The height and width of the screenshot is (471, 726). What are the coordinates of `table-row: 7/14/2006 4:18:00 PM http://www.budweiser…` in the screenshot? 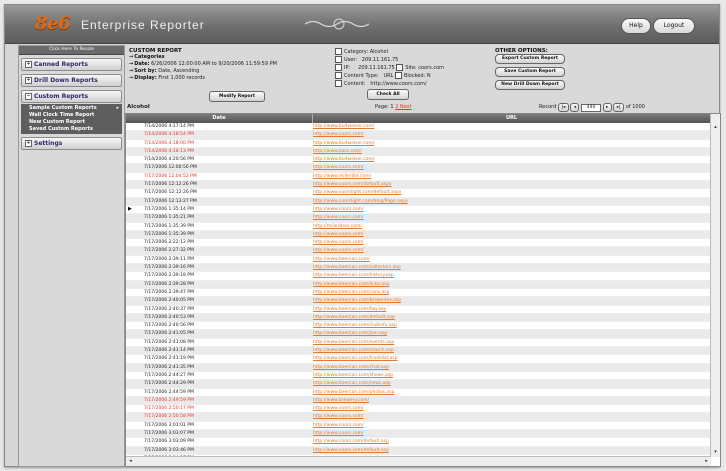 It's located at (418, 144).